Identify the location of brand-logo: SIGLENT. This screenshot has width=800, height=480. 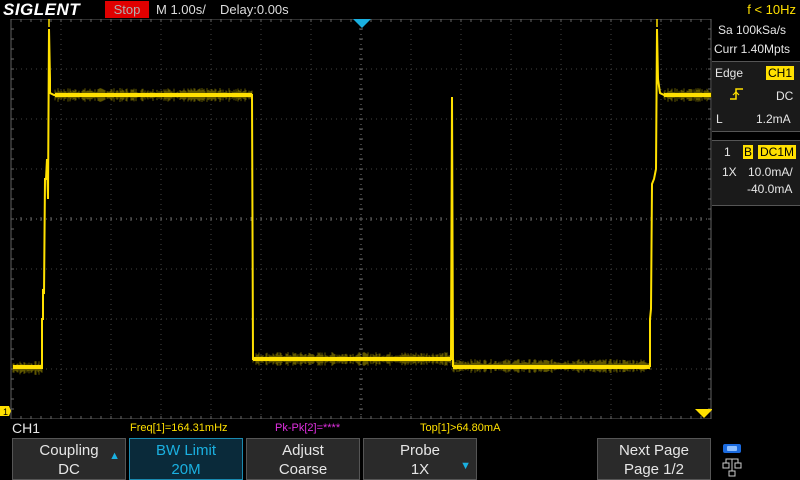
(42, 9).